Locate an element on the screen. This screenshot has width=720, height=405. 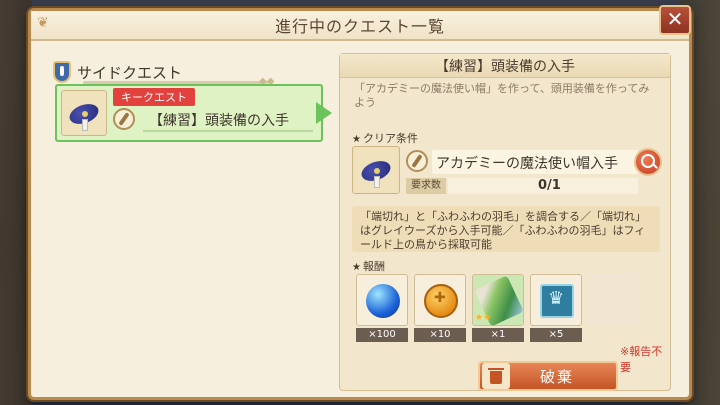
clear-condition-label: ★ クリア条件 is located at coordinates (385, 138).